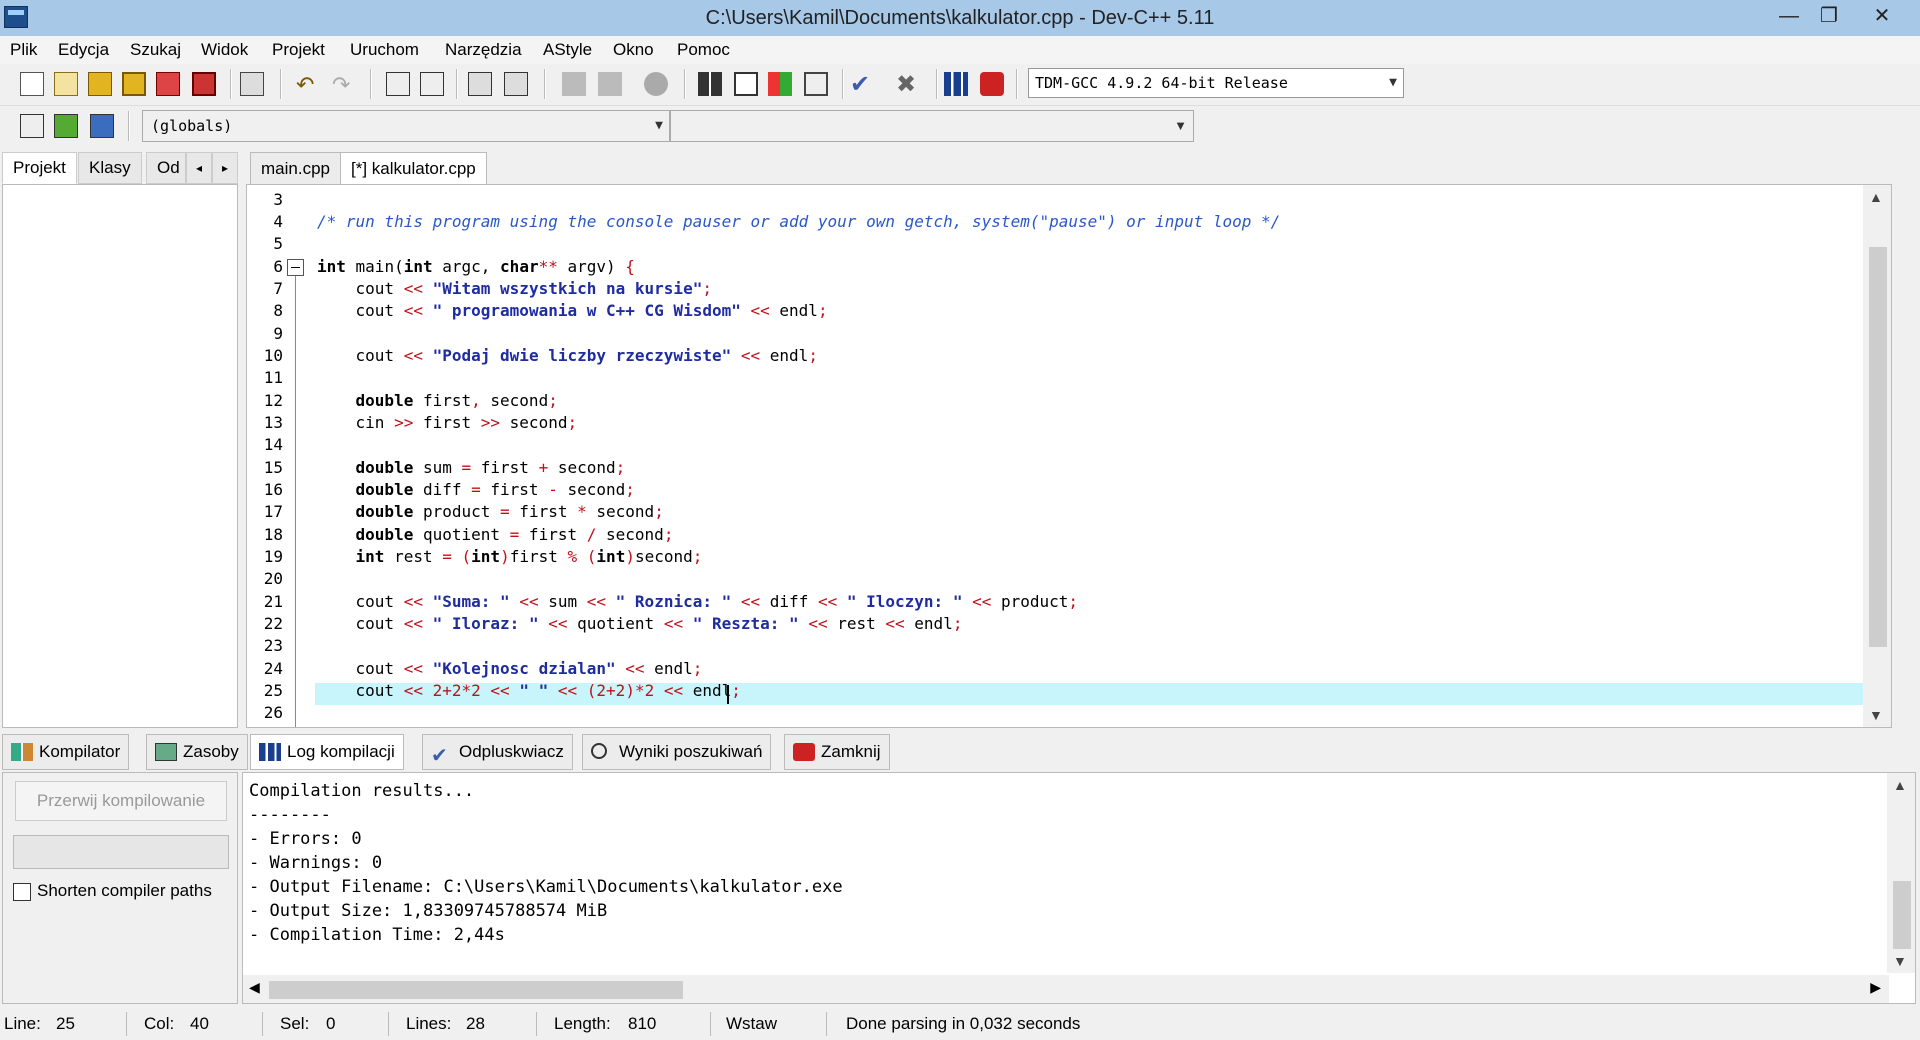  I want to click on status-lines-label: Lines:, so click(429, 1023).